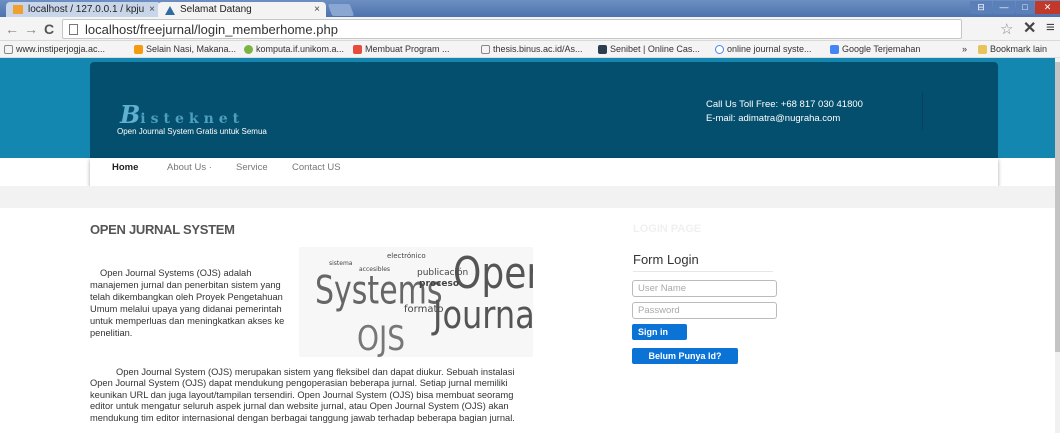  What do you see at coordinates (666, 259) in the screenshot?
I see `form-login-title: Form Login` at bounding box center [666, 259].